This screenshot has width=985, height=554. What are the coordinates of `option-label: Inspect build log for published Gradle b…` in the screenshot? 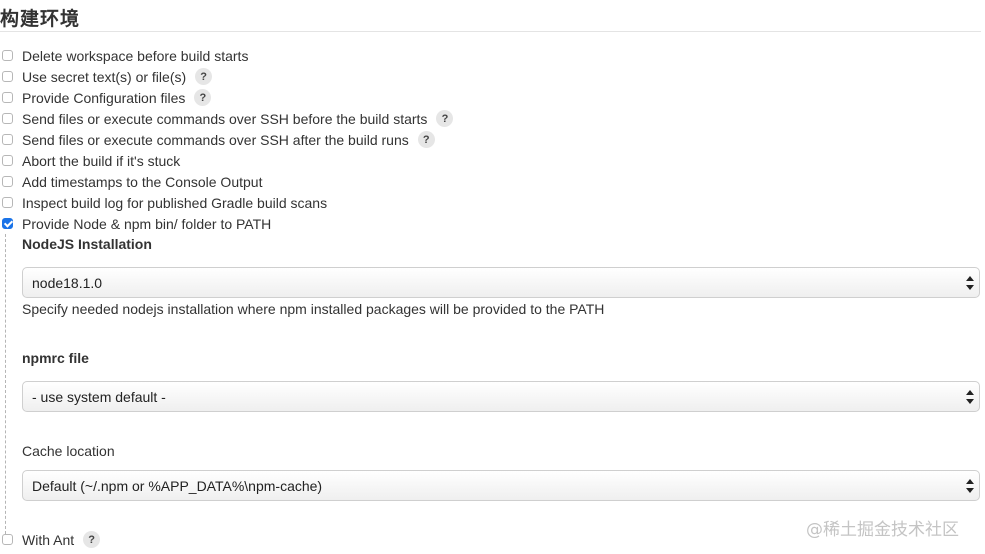 It's located at (175, 202).